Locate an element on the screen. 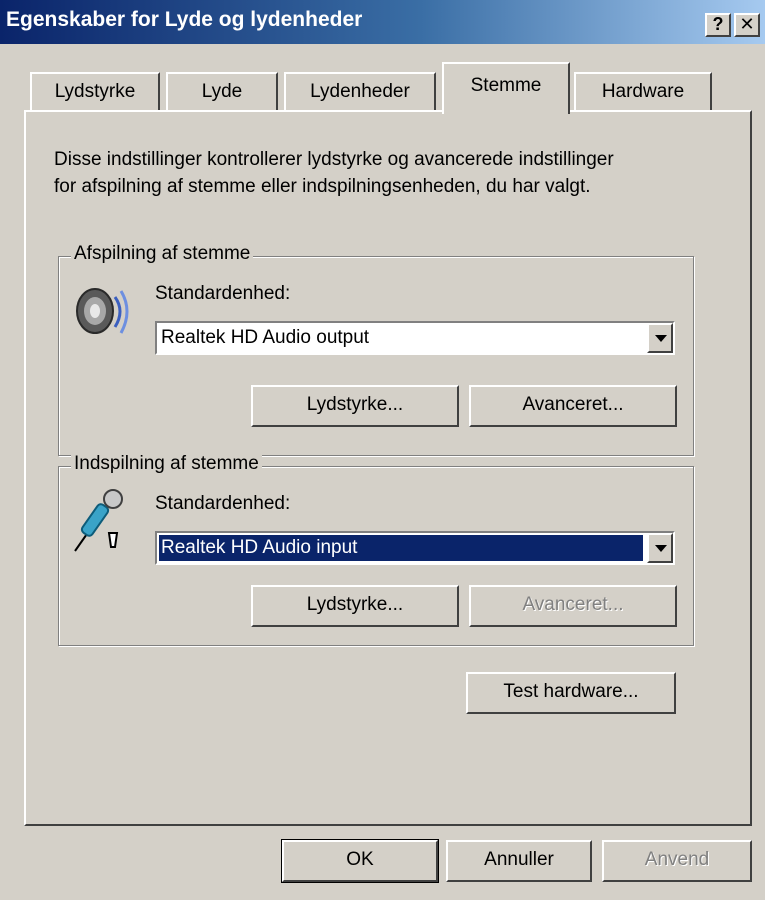 This screenshot has width=765, height=900. help-button: ? is located at coordinates (718, 25).